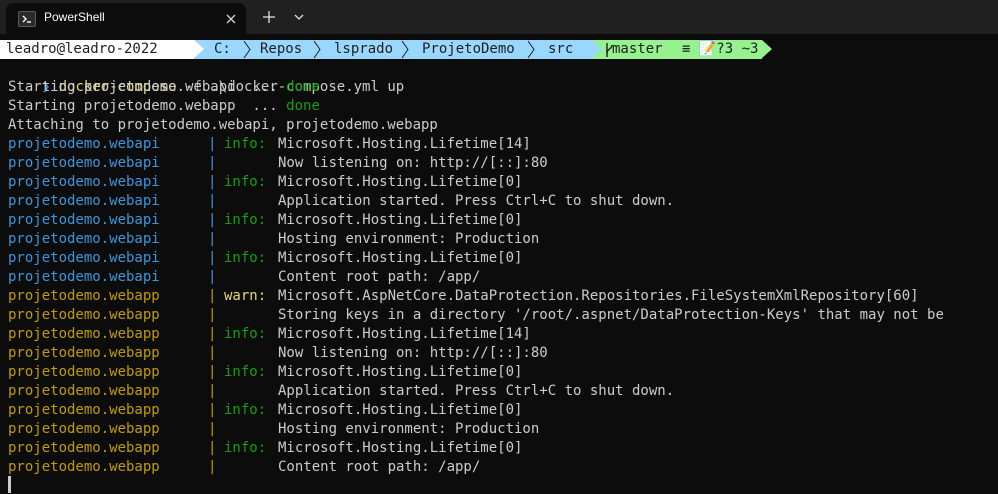 The image size is (998, 494). Describe the element at coordinates (503, 87) in the screenshot. I see `startup-line: Starting projetodemo.webapi ... done` at that location.